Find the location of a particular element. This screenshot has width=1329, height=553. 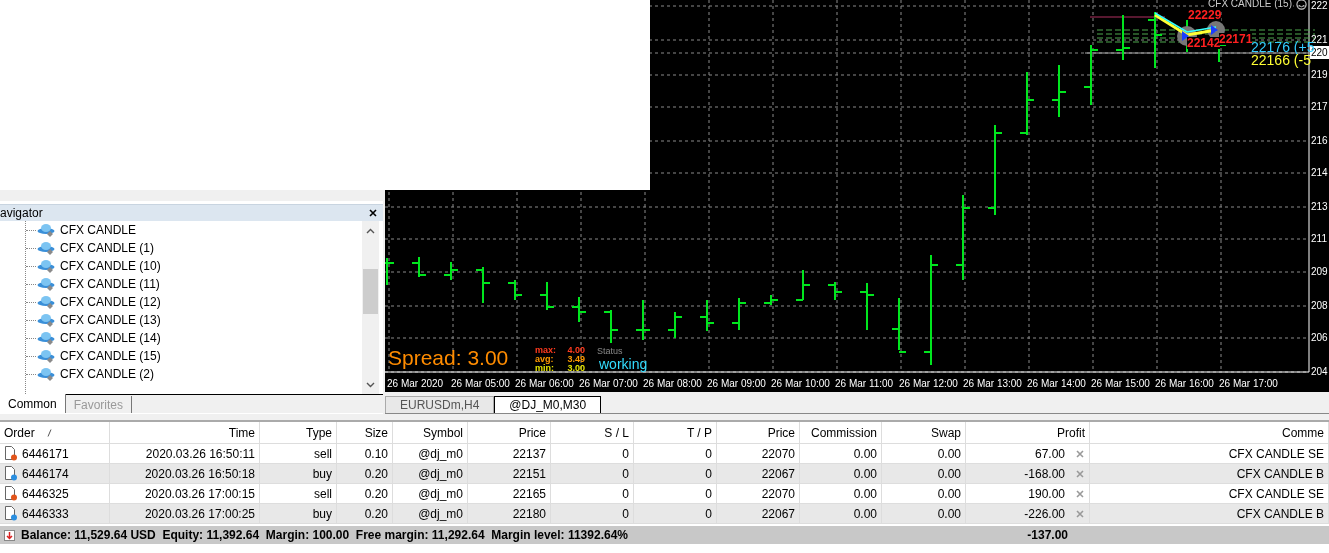

status-label: Status is located at coordinates (610, 351).